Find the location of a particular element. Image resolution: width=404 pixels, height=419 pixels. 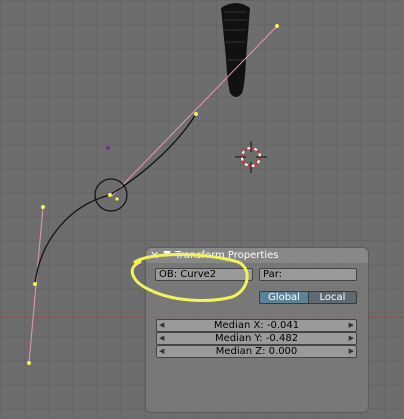

median-z-label: Median Z: 0.000 is located at coordinates (256, 351).